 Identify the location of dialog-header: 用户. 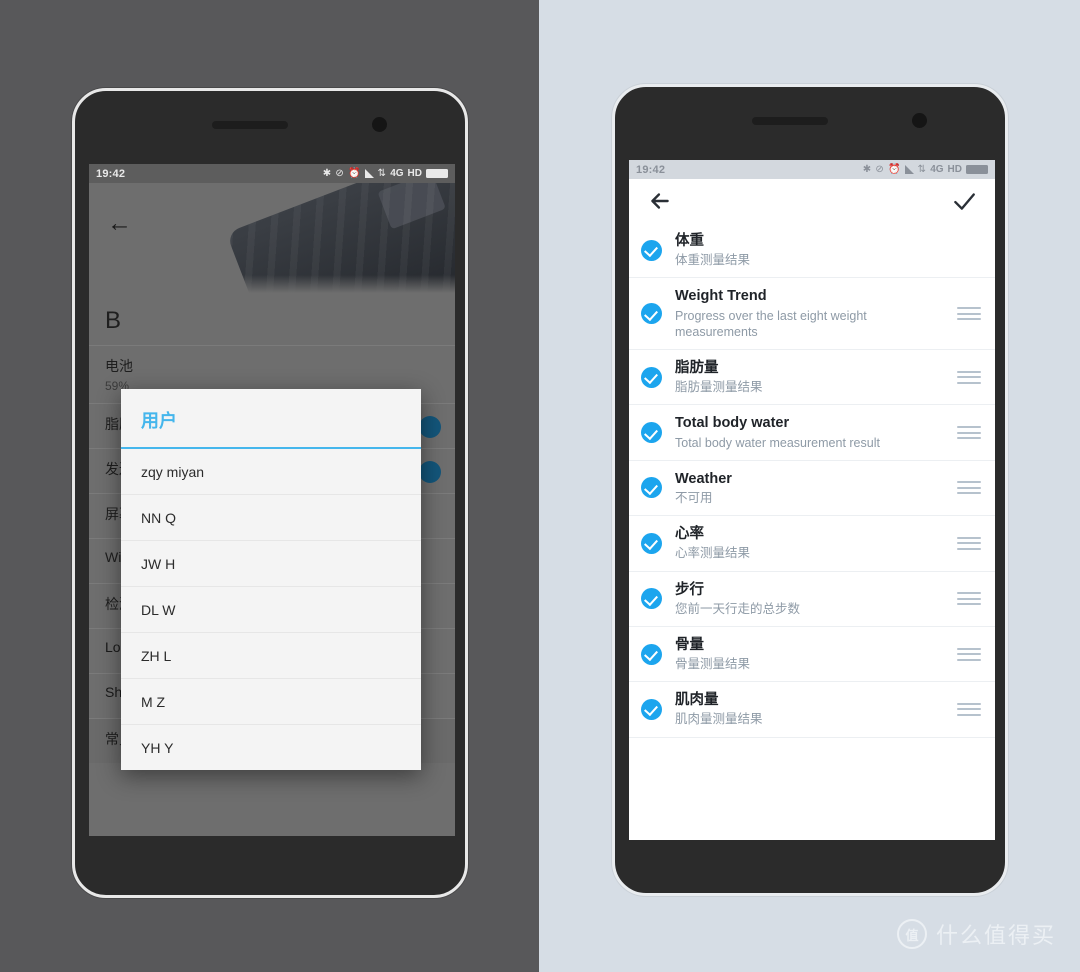
(271, 419).